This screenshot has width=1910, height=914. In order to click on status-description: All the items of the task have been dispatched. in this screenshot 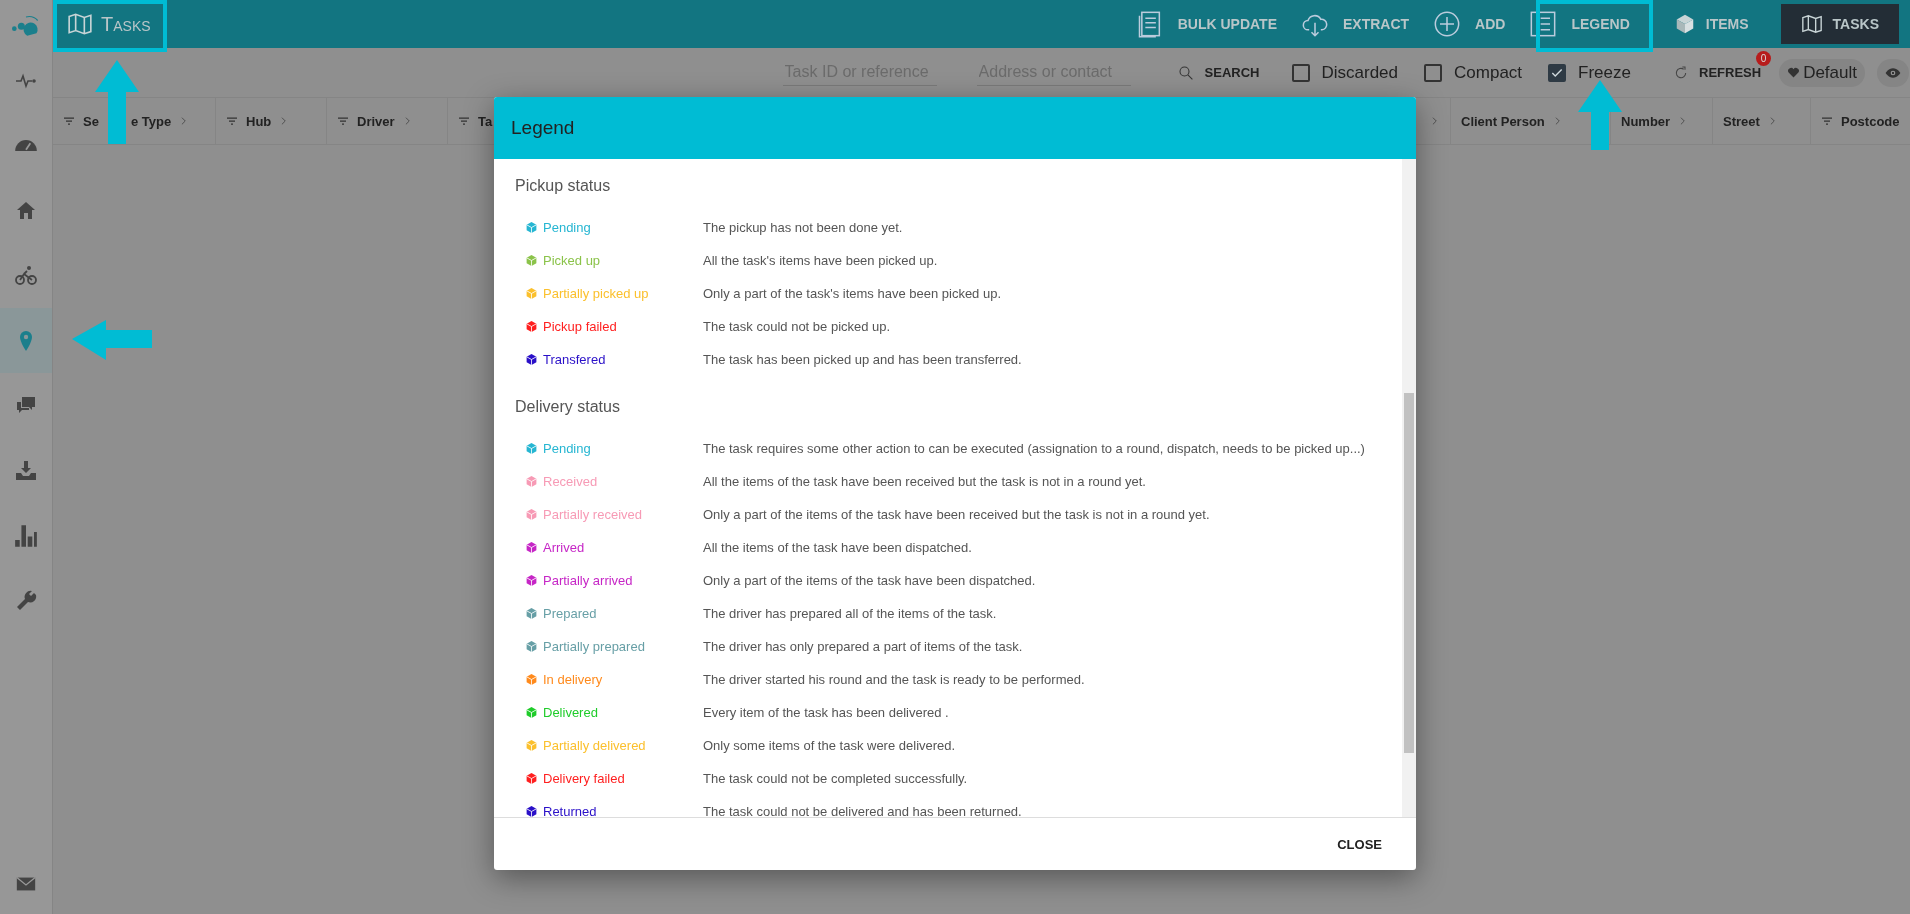, I will do `click(837, 547)`.